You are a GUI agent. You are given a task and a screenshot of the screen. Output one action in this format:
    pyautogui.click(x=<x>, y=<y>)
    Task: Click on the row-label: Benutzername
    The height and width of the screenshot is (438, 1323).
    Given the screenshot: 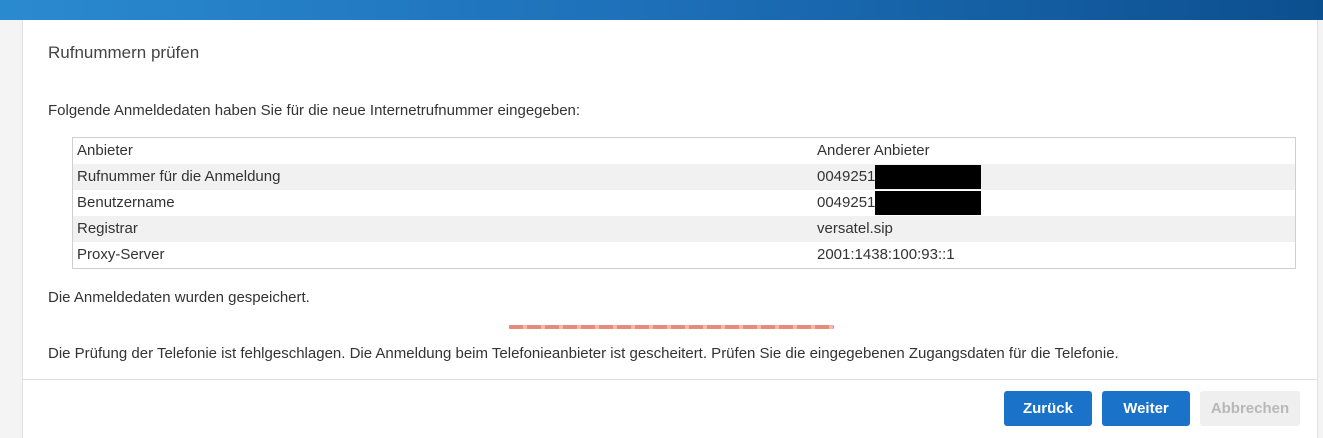 What is the action you would take?
    pyautogui.click(x=126, y=202)
    